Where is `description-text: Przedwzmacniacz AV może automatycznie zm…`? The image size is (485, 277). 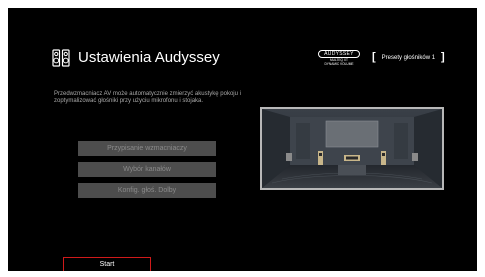
description-text: Przedwzmacniacz AV może automatycznie zm… is located at coordinates (147, 98).